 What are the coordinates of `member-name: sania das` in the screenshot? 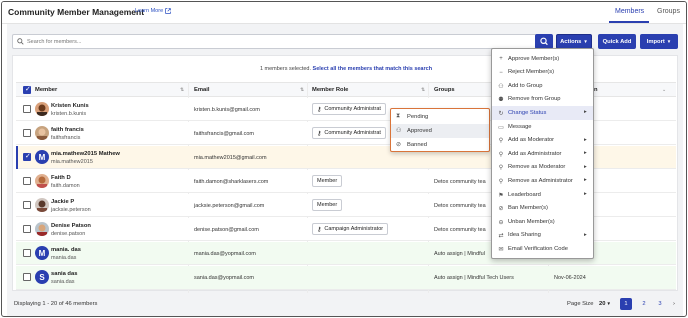 It's located at (64, 274).